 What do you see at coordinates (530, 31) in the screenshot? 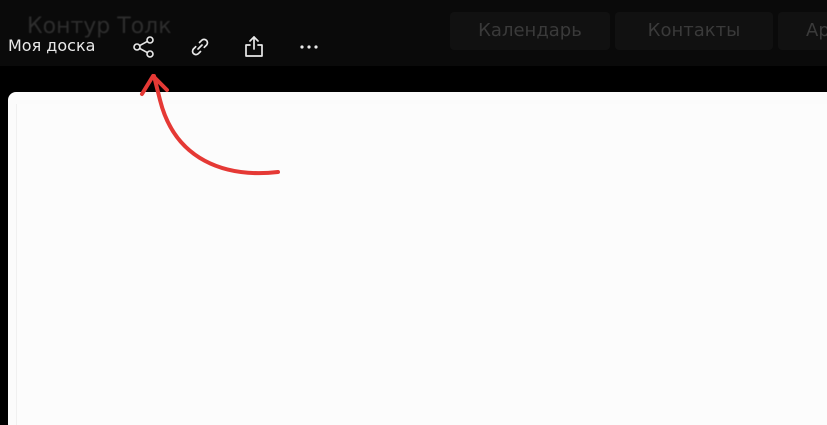
I see `background-tab-calendar: Календарь` at bounding box center [530, 31].